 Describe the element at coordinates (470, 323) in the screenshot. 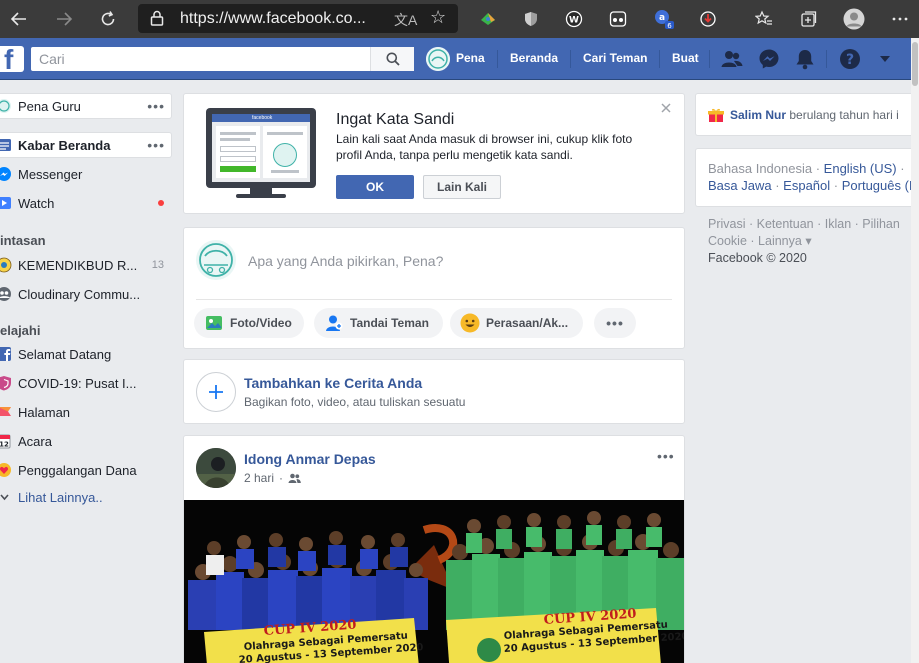

I see `smiley-face-icon` at that location.